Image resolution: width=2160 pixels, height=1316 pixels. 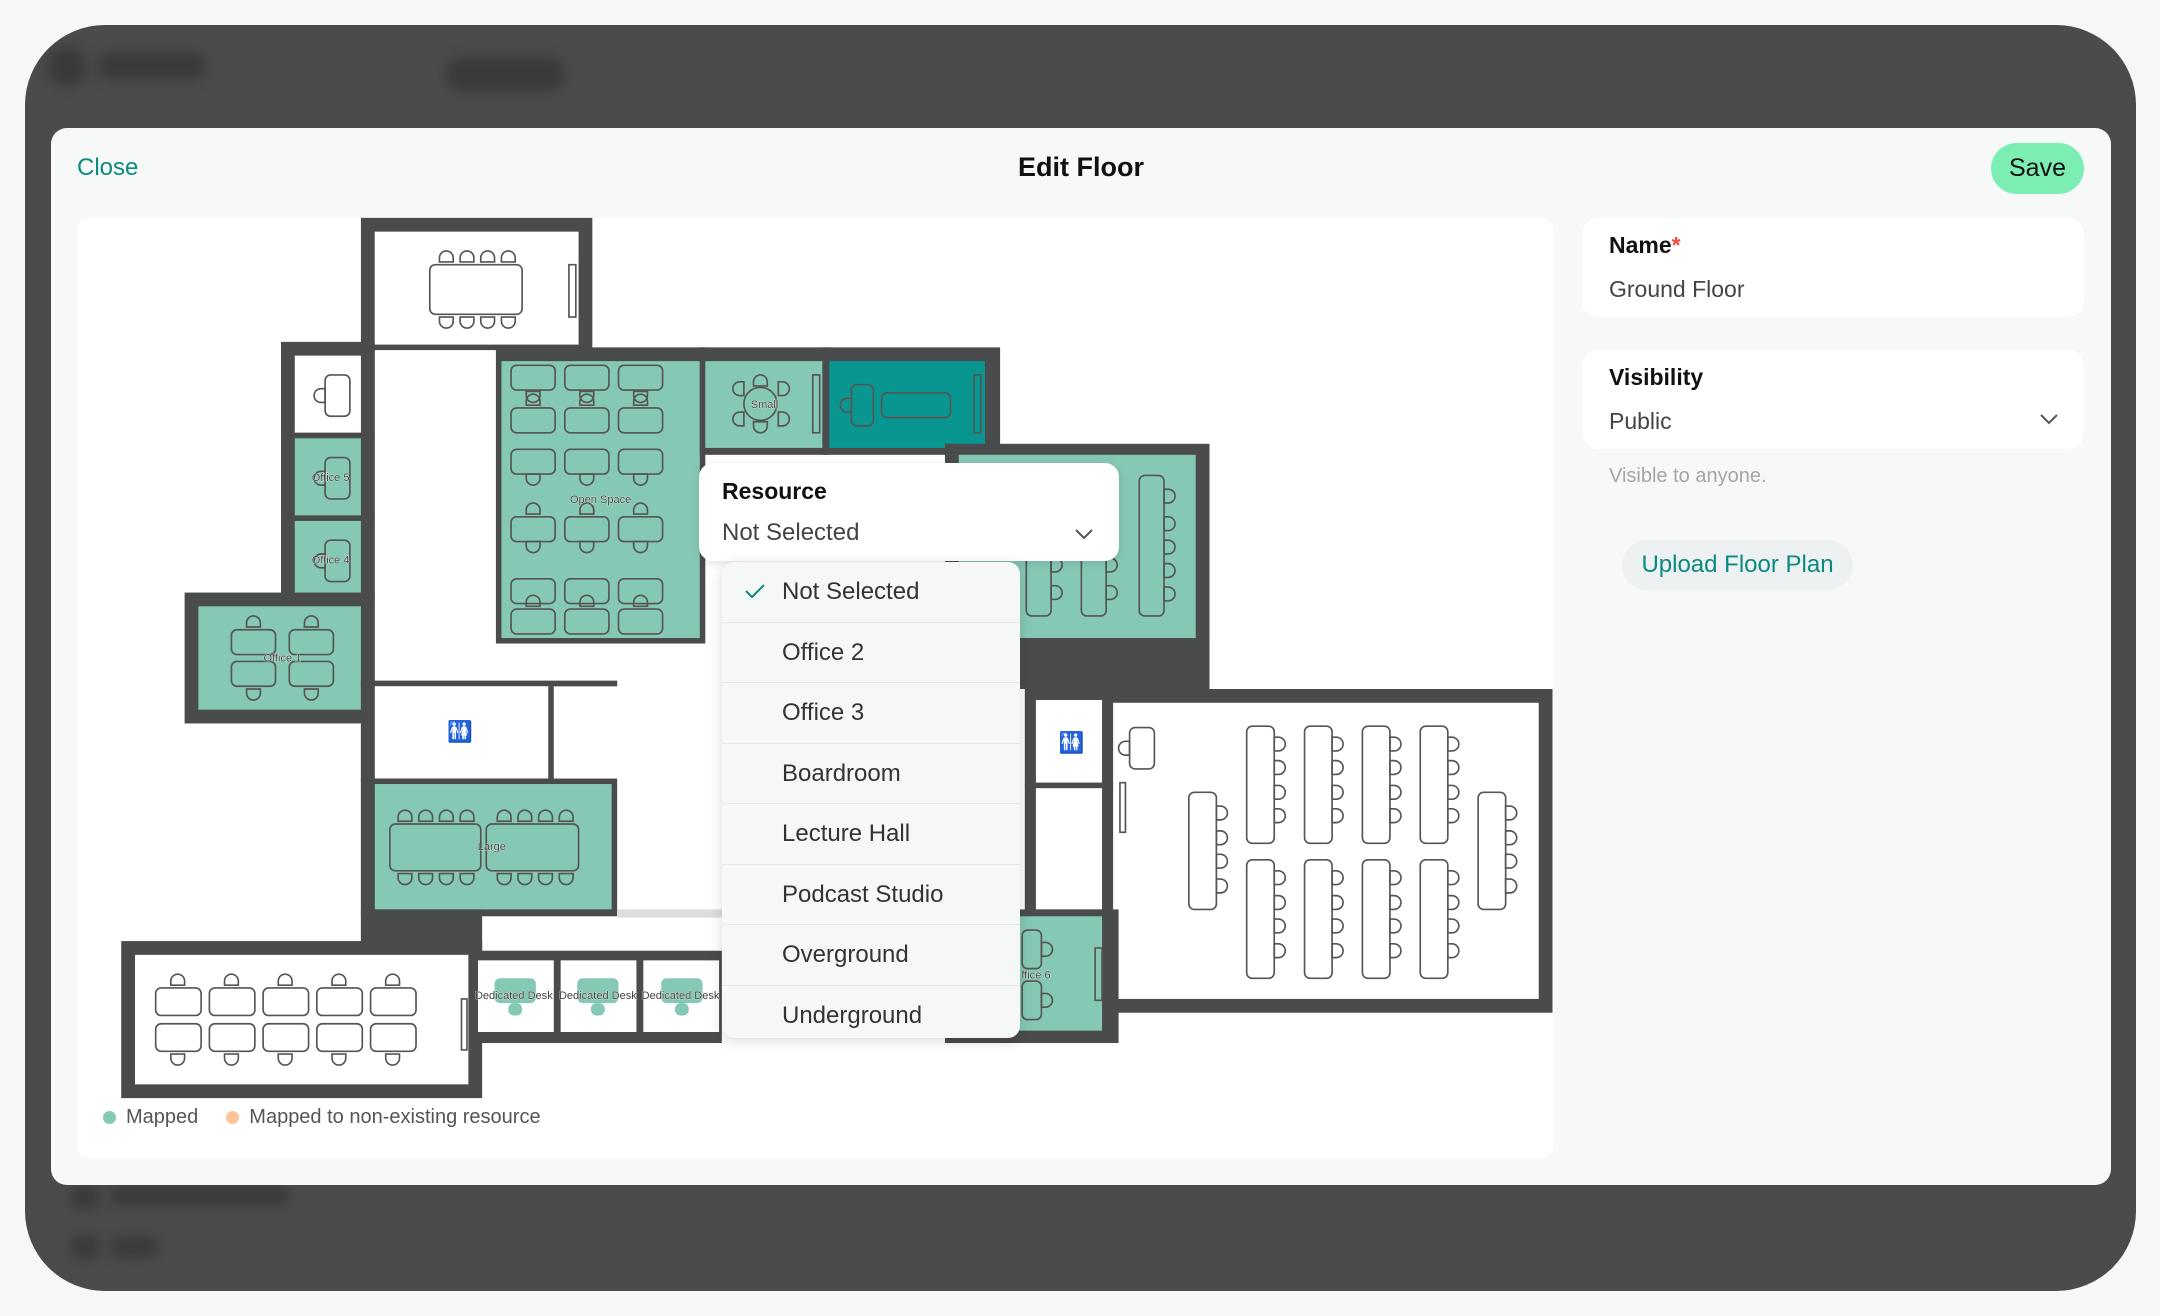 I want to click on room-small-right, so click(x=1069, y=849).